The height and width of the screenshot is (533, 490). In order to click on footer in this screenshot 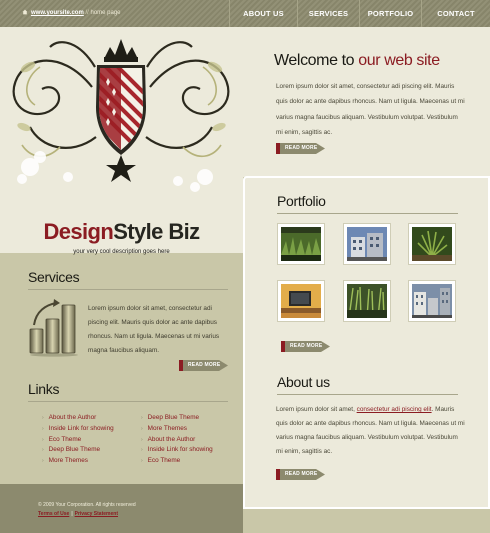, I will do `click(121, 508)`.